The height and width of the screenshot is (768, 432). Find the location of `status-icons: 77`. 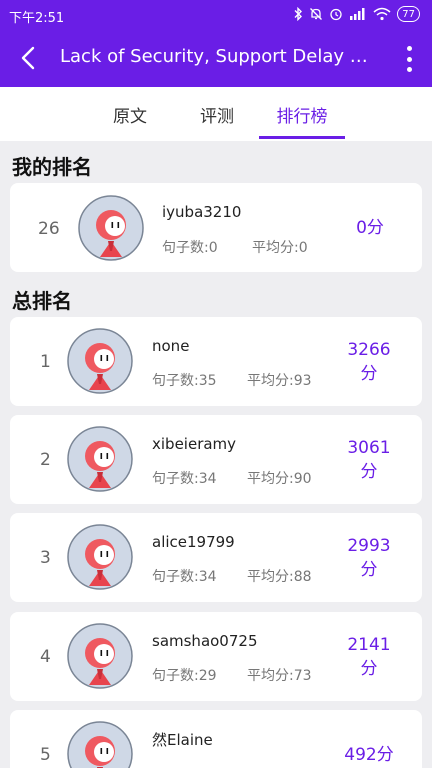

status-icons: 77 is located at coordinates (356, 14).